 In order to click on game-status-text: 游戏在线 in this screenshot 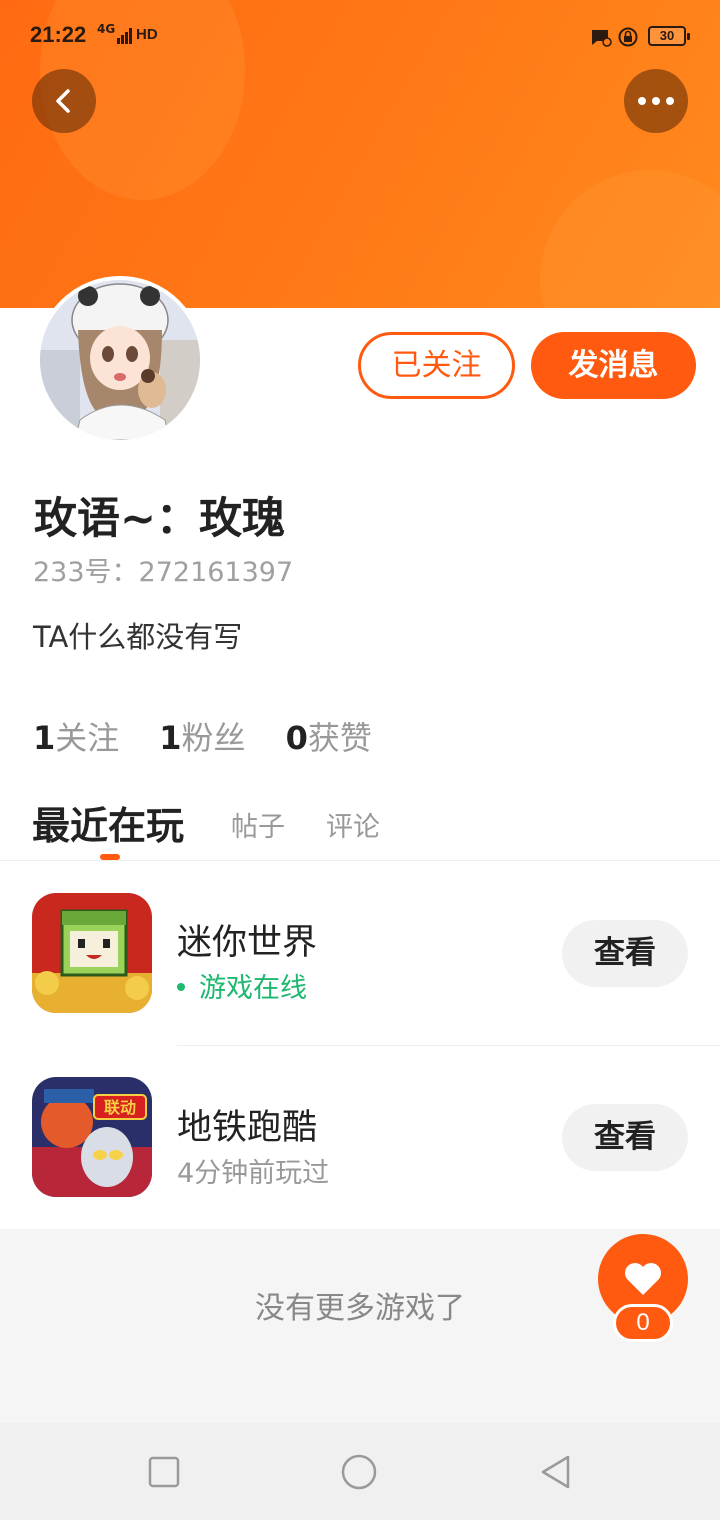, I will do `click(253, 988)`.